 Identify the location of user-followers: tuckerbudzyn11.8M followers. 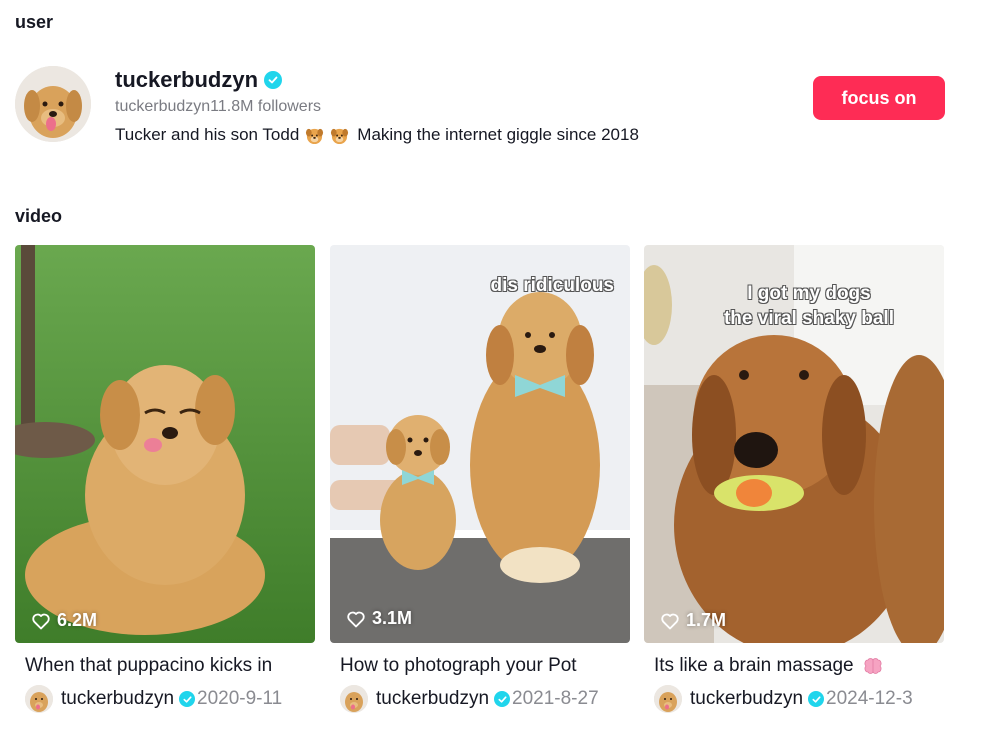
(218, 106).